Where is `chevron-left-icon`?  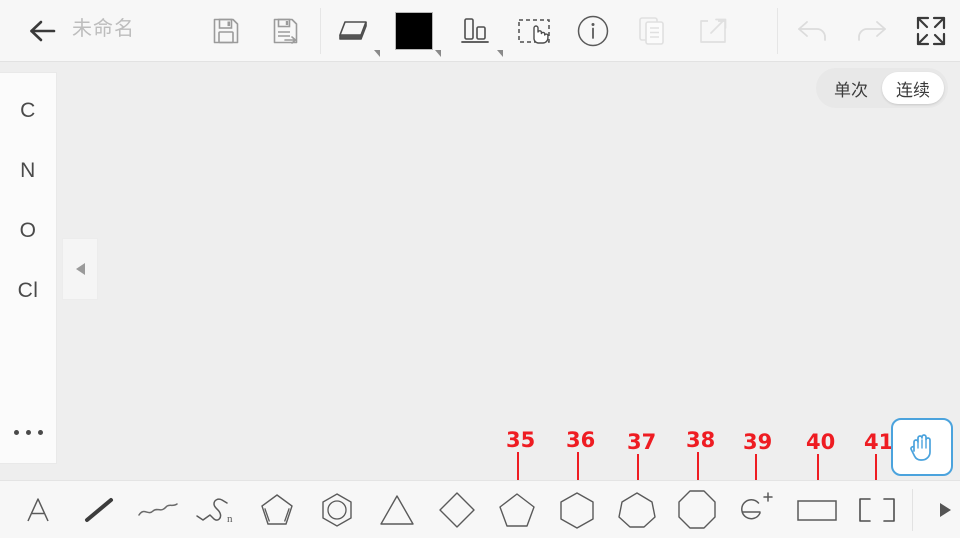 chevron-left-icon is located at coordinates (80, 269).